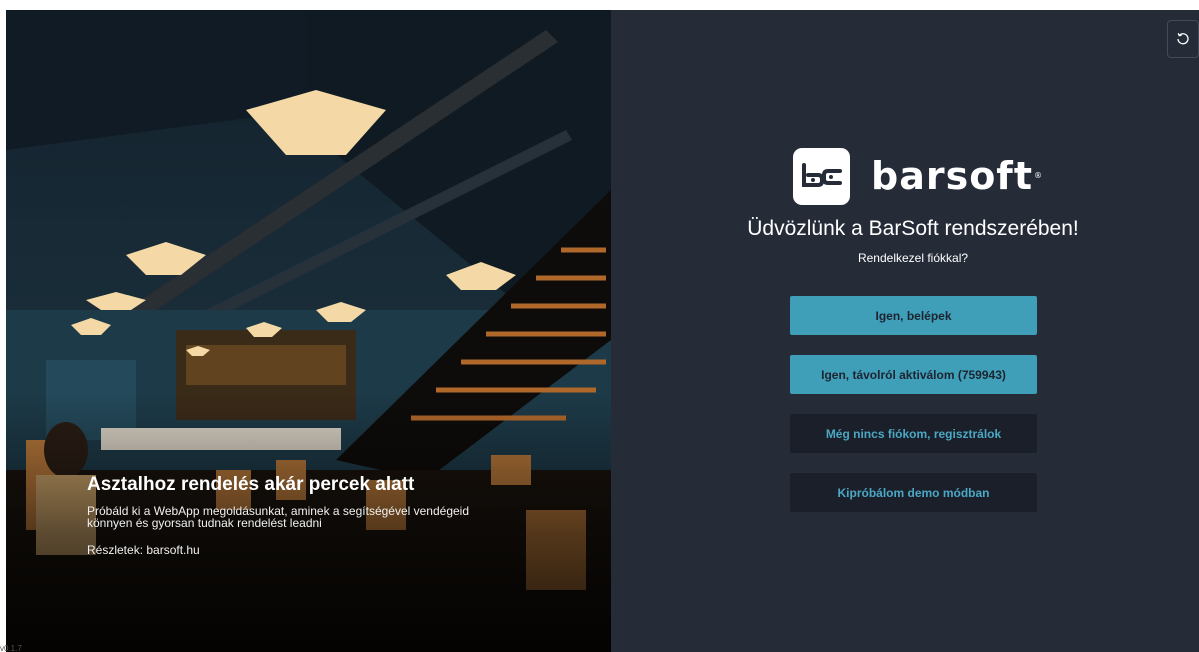 This screenshot has width=1199, height=652. What do you see at coordinates (251, 484) in the screenshot?
I see `promo-title: Asztalhoz rendelés akár percek alatt` at bounding box center [251, 484].